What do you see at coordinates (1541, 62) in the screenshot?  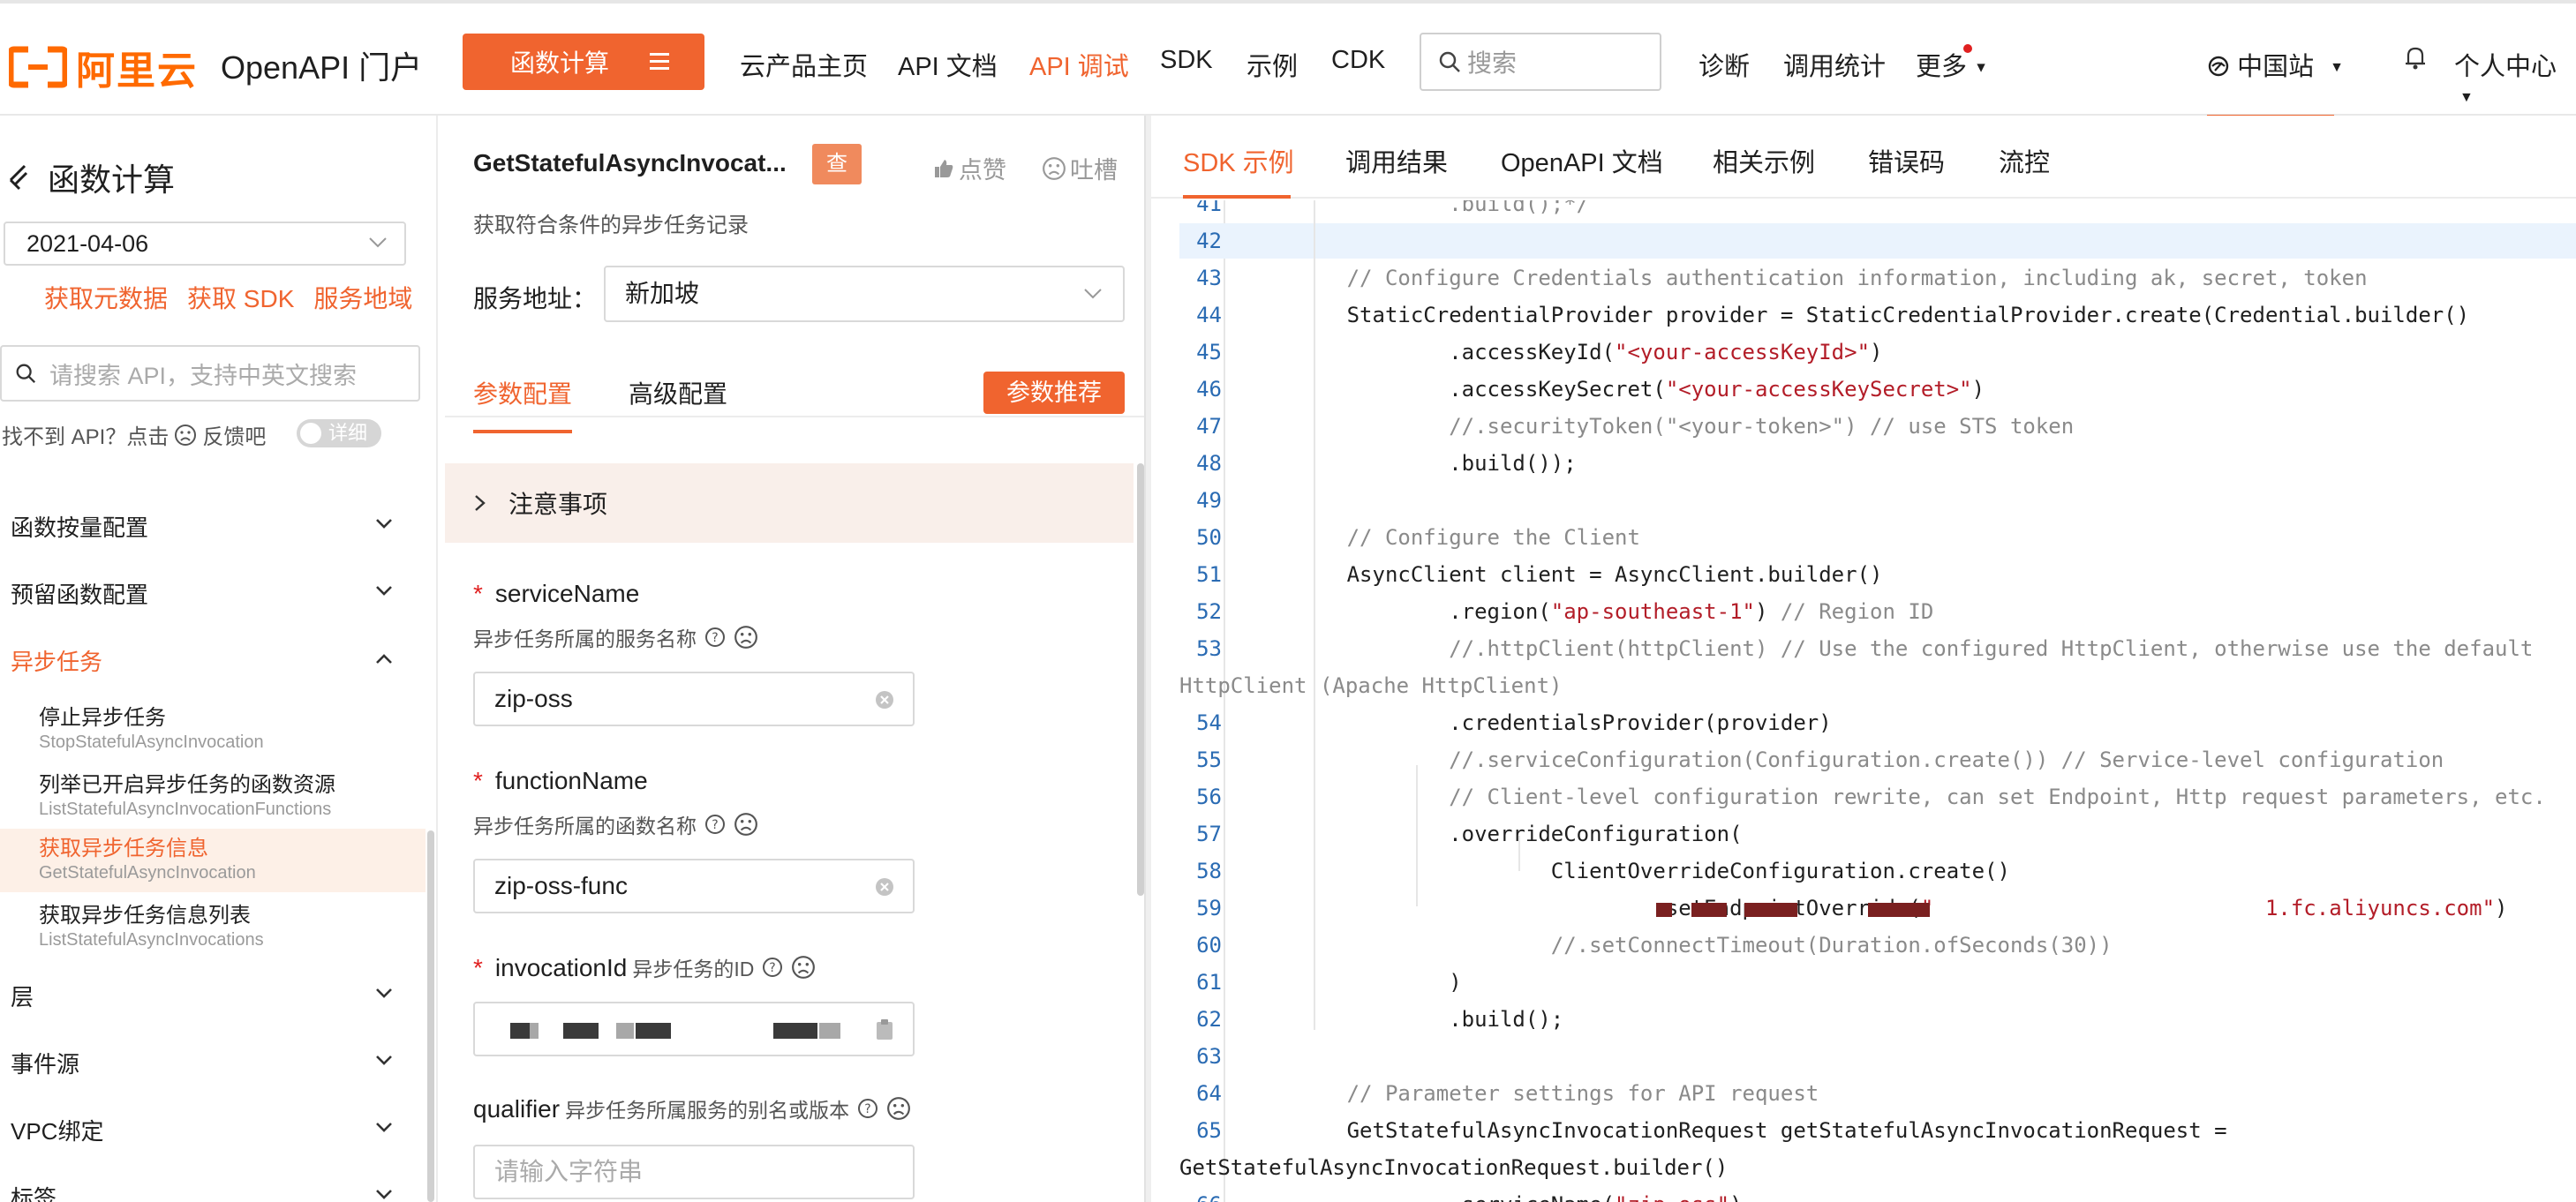 I see `global-search-input: 搜索` at bounding box center [1541, 62].